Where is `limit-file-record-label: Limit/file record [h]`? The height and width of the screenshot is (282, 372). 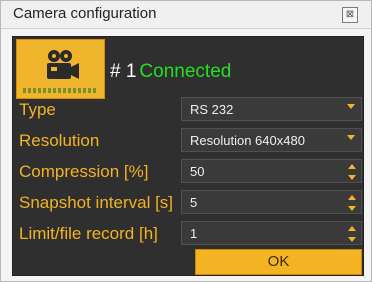 limit-file-record-label: Limit/file record [h] is located at coordinates (88, 233).